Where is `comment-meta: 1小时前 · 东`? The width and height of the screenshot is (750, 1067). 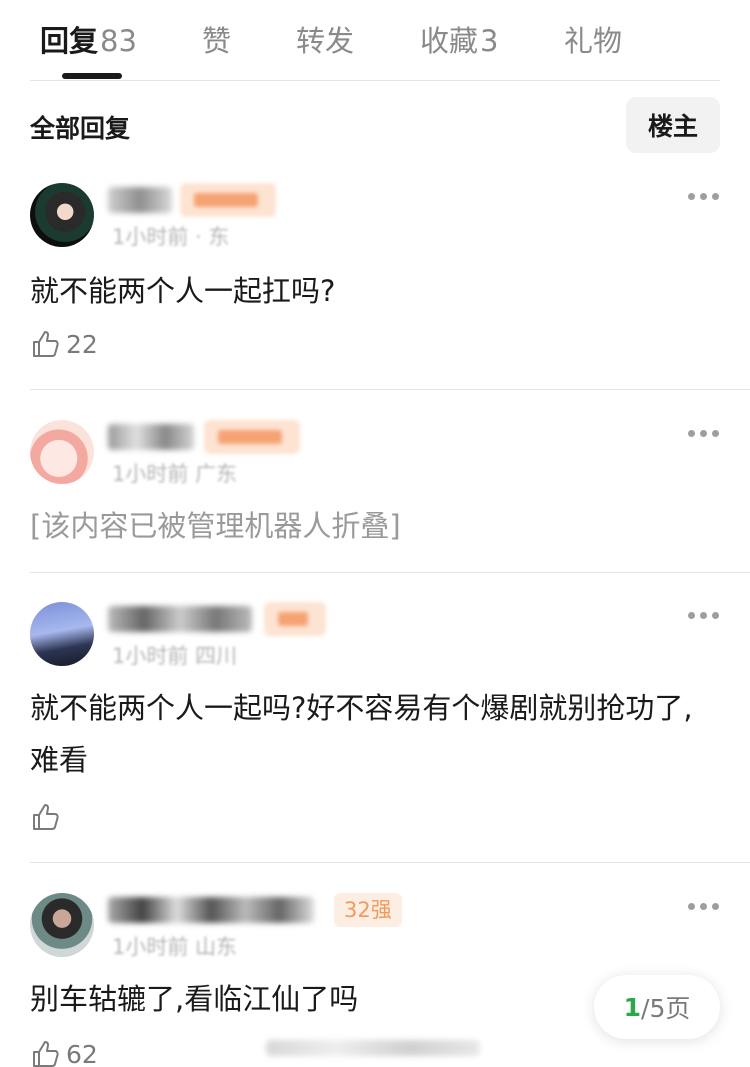
comment-meta: 1小时前 · 东 is located at coordinates (171, 237).